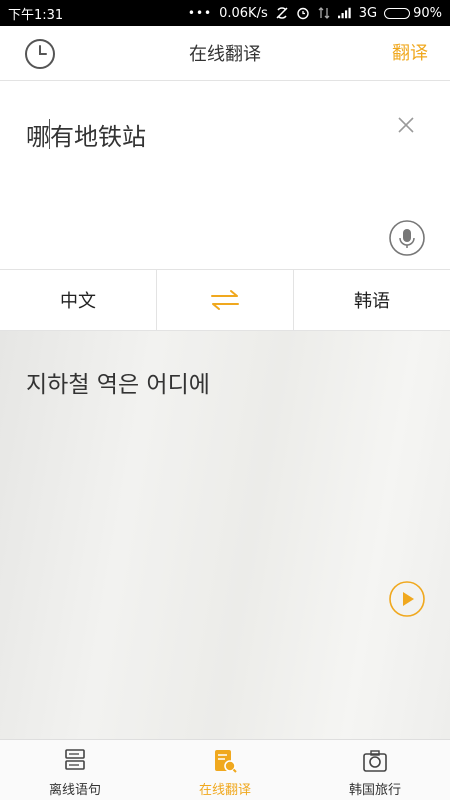 This screenshot has height=800, width=450. What do you see at coordinates (324, 13) in the screenshot?
I see `data-transfer-icon` at bounding box center [324, 13].